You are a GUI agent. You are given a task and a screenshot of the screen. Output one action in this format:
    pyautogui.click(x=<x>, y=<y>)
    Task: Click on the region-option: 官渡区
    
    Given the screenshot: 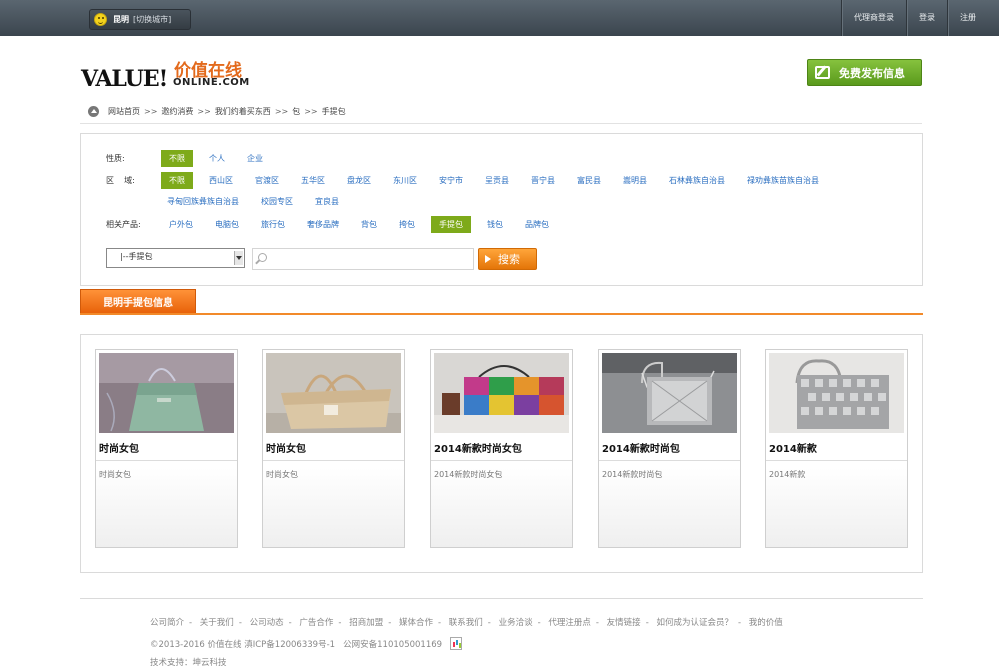 What is the action you would take?
    pyautogui.click(x=267, y=180)
    